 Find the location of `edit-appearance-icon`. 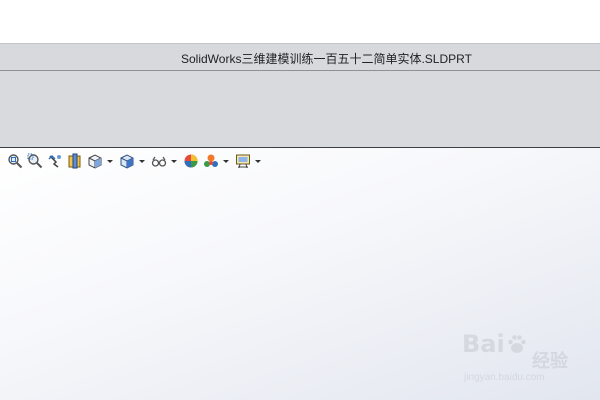

edit-appearance-icon is located at coordinates (191, 161).